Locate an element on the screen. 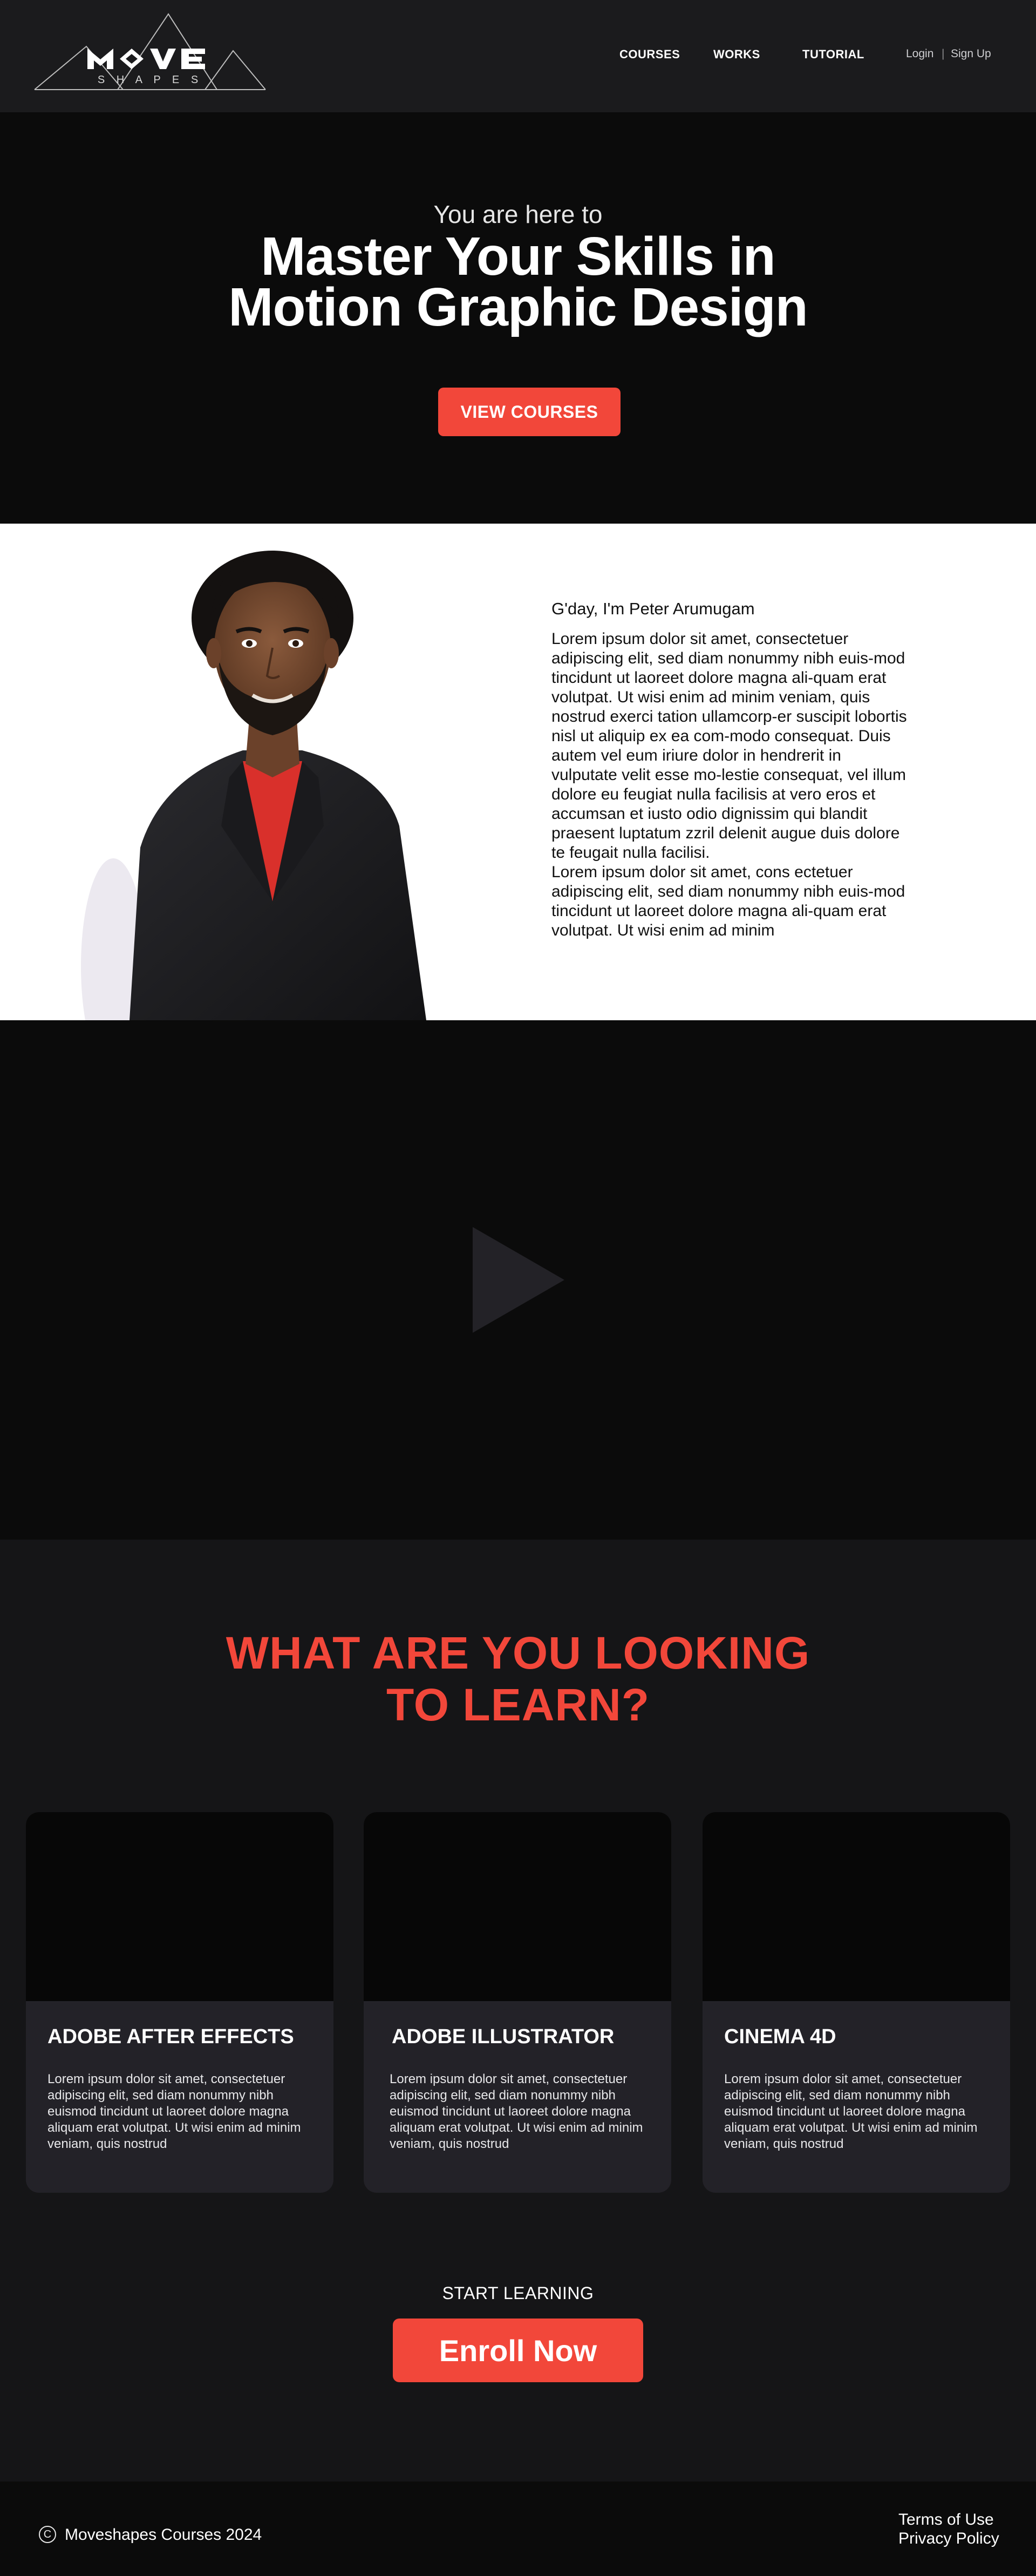 The image size is (1036, 2576). copyright-icon: C is located at coordinates (47, 2534).